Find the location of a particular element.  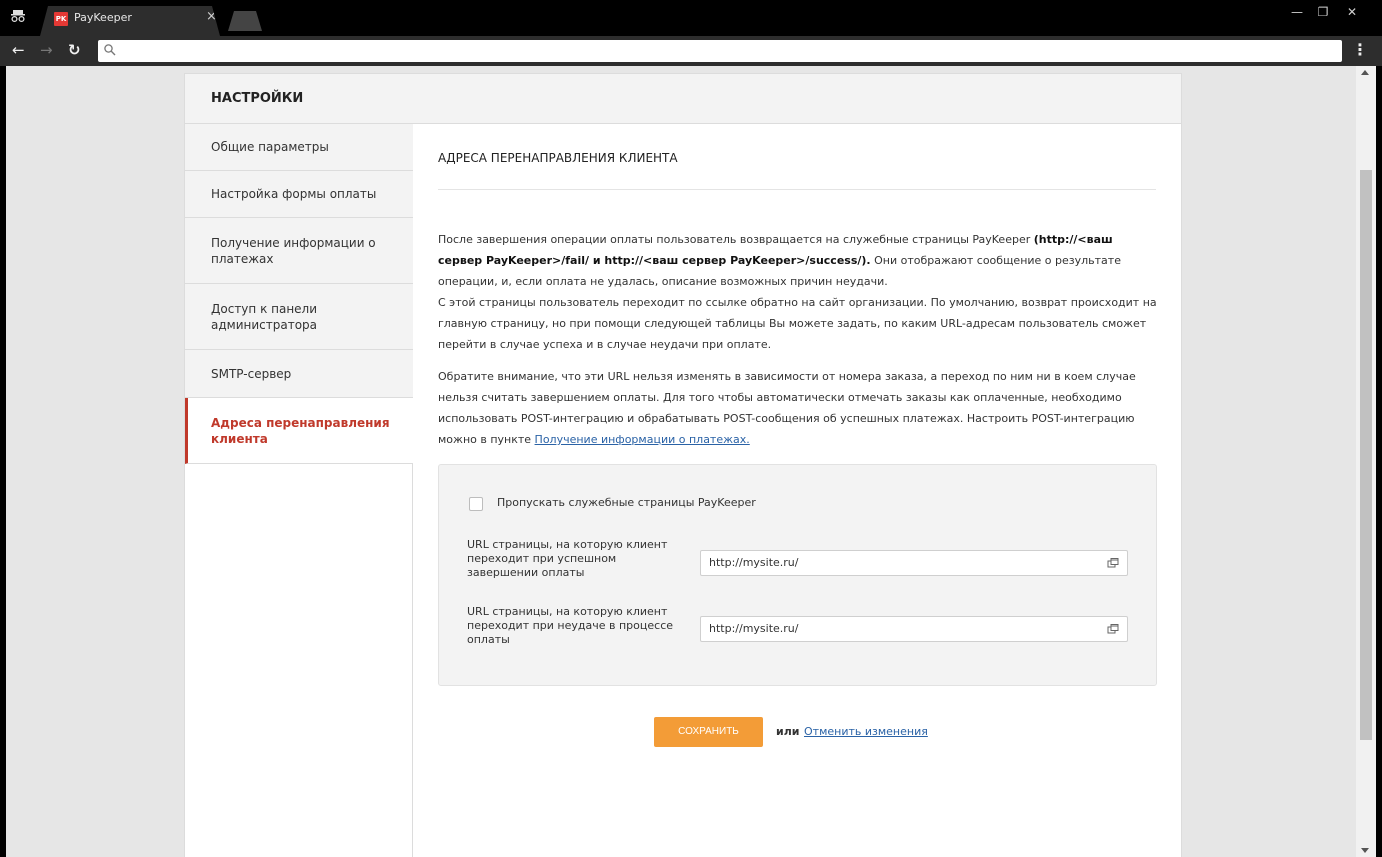

sidebar-item-general: Общие параметры is located at coordinates (299, 147).